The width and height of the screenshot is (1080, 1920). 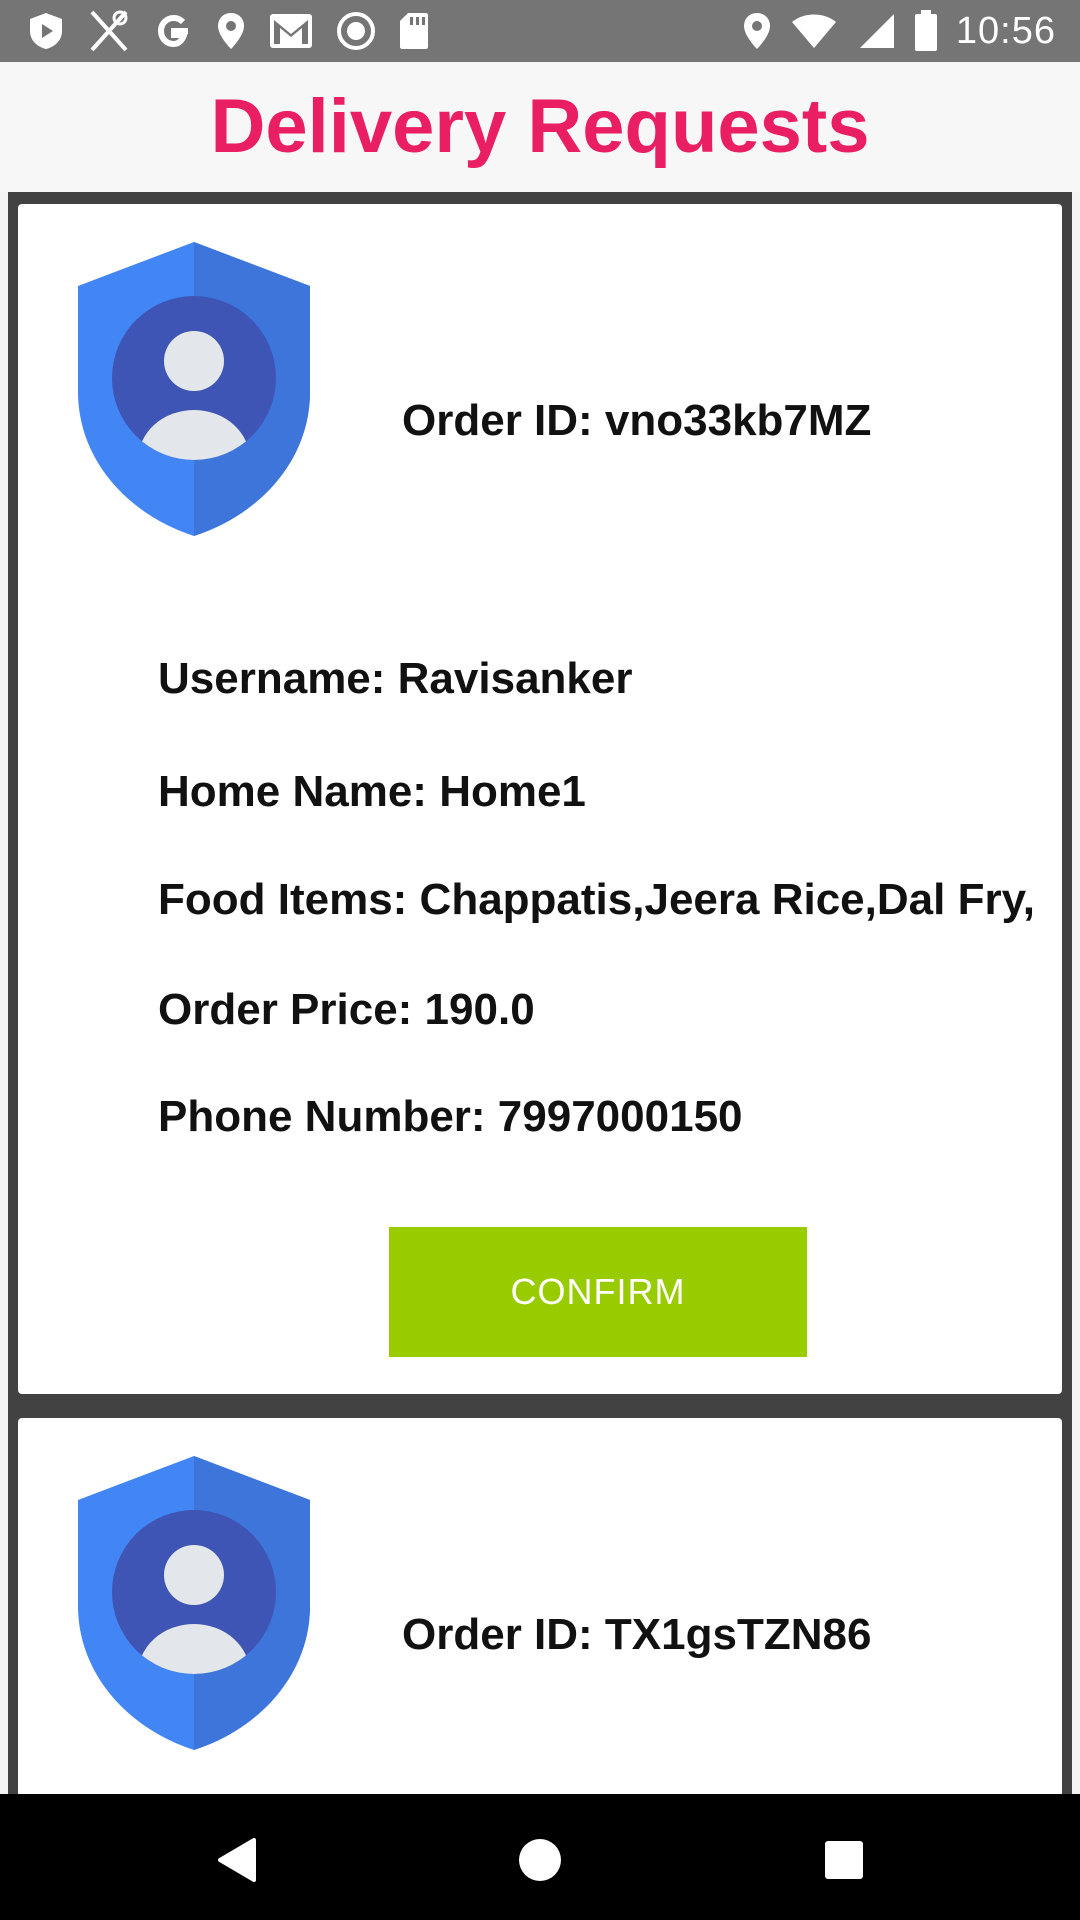 What do you see at coordinates (414, 31) in the screenshot?
I see `sd-card-icon` at bounding box center [414, 31].